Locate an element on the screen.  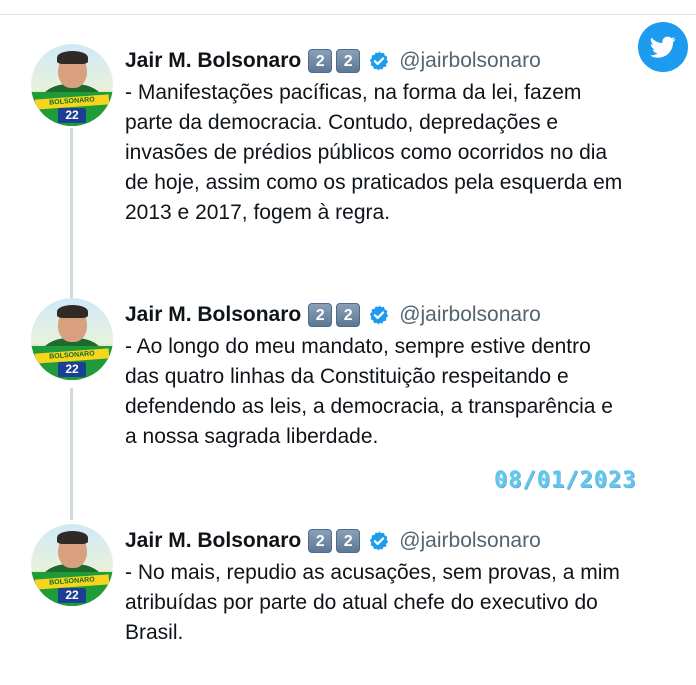
top-divider is located at coordinates (348, 14).